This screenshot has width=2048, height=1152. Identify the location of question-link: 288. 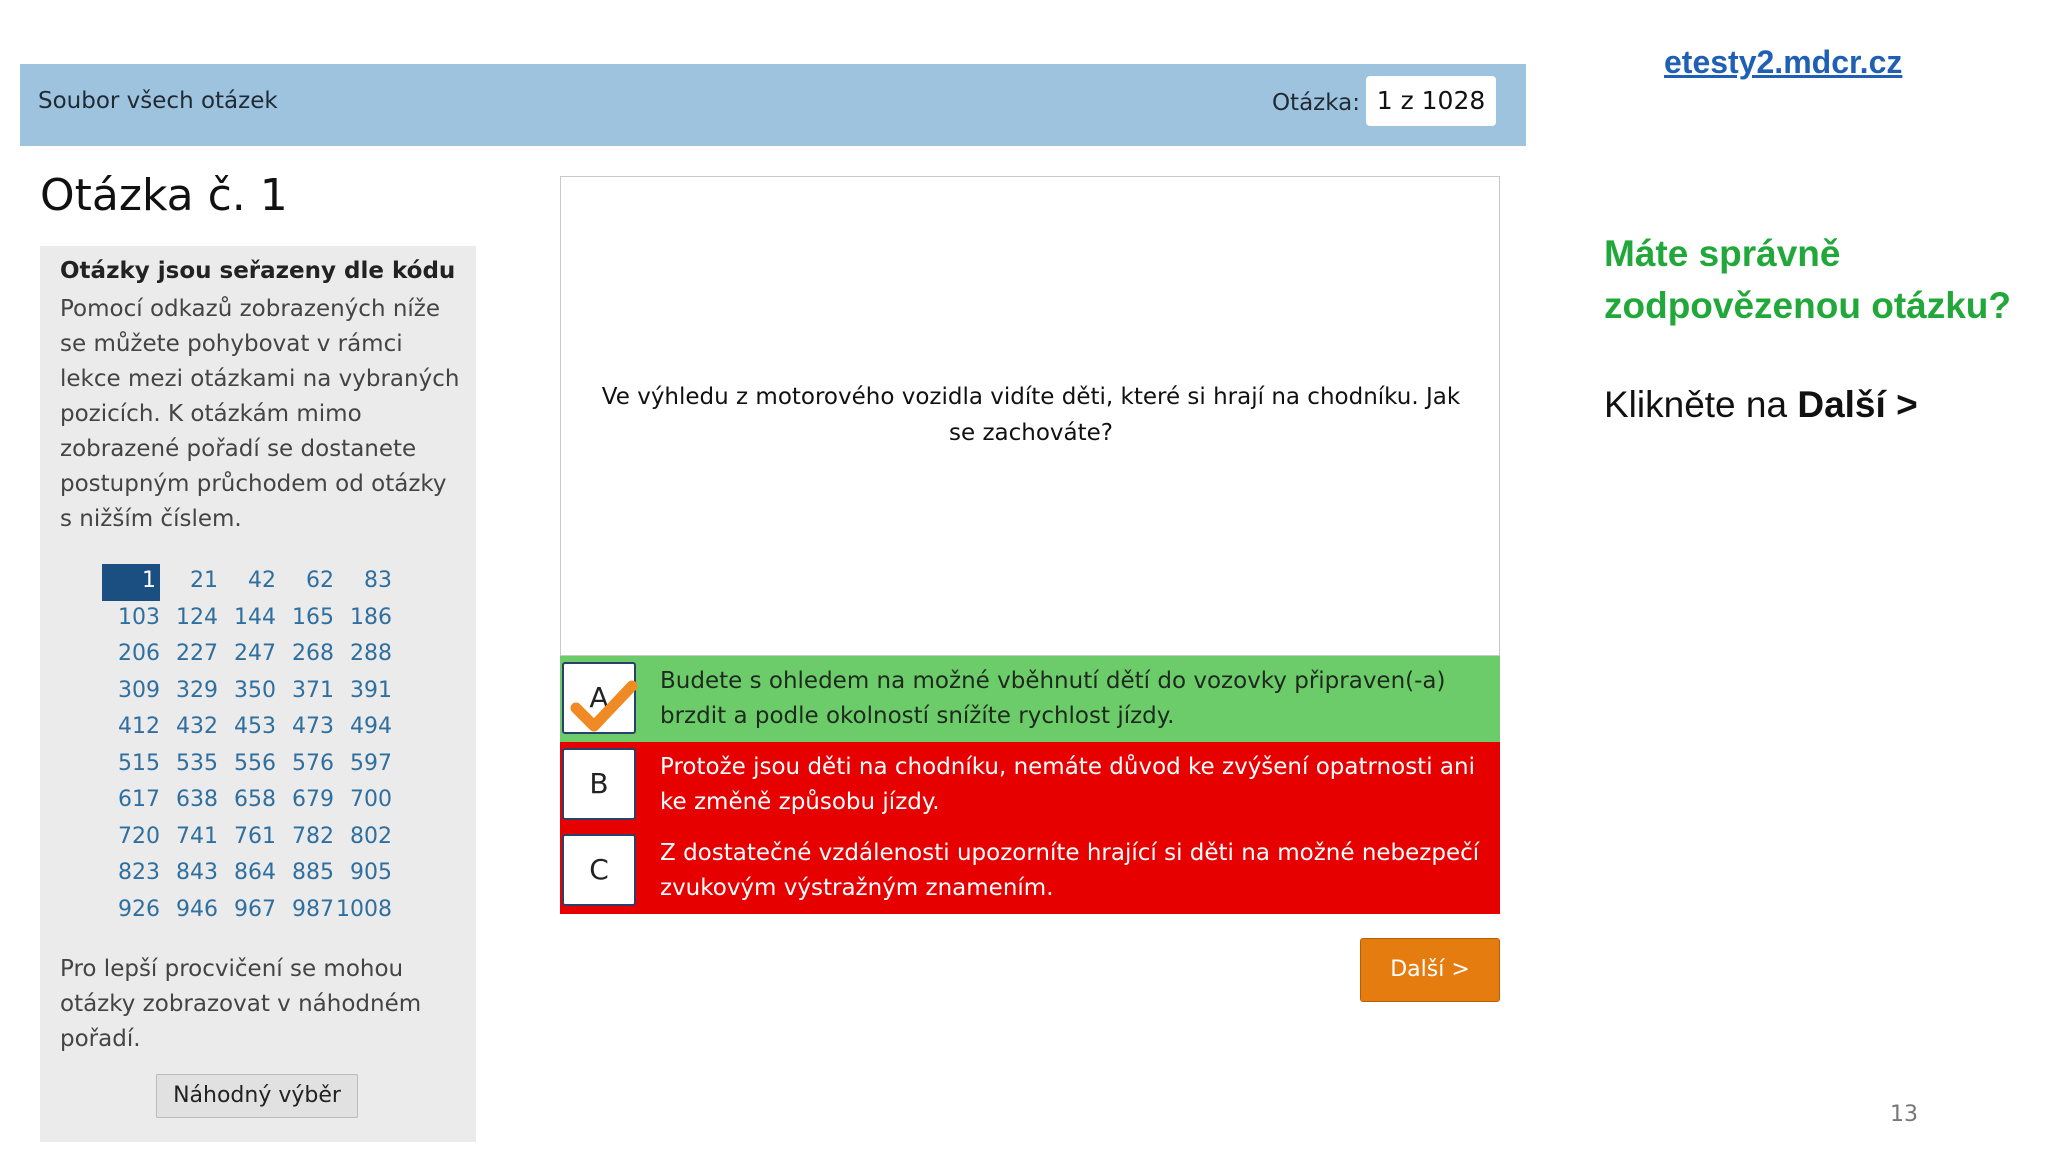
(363, 655).